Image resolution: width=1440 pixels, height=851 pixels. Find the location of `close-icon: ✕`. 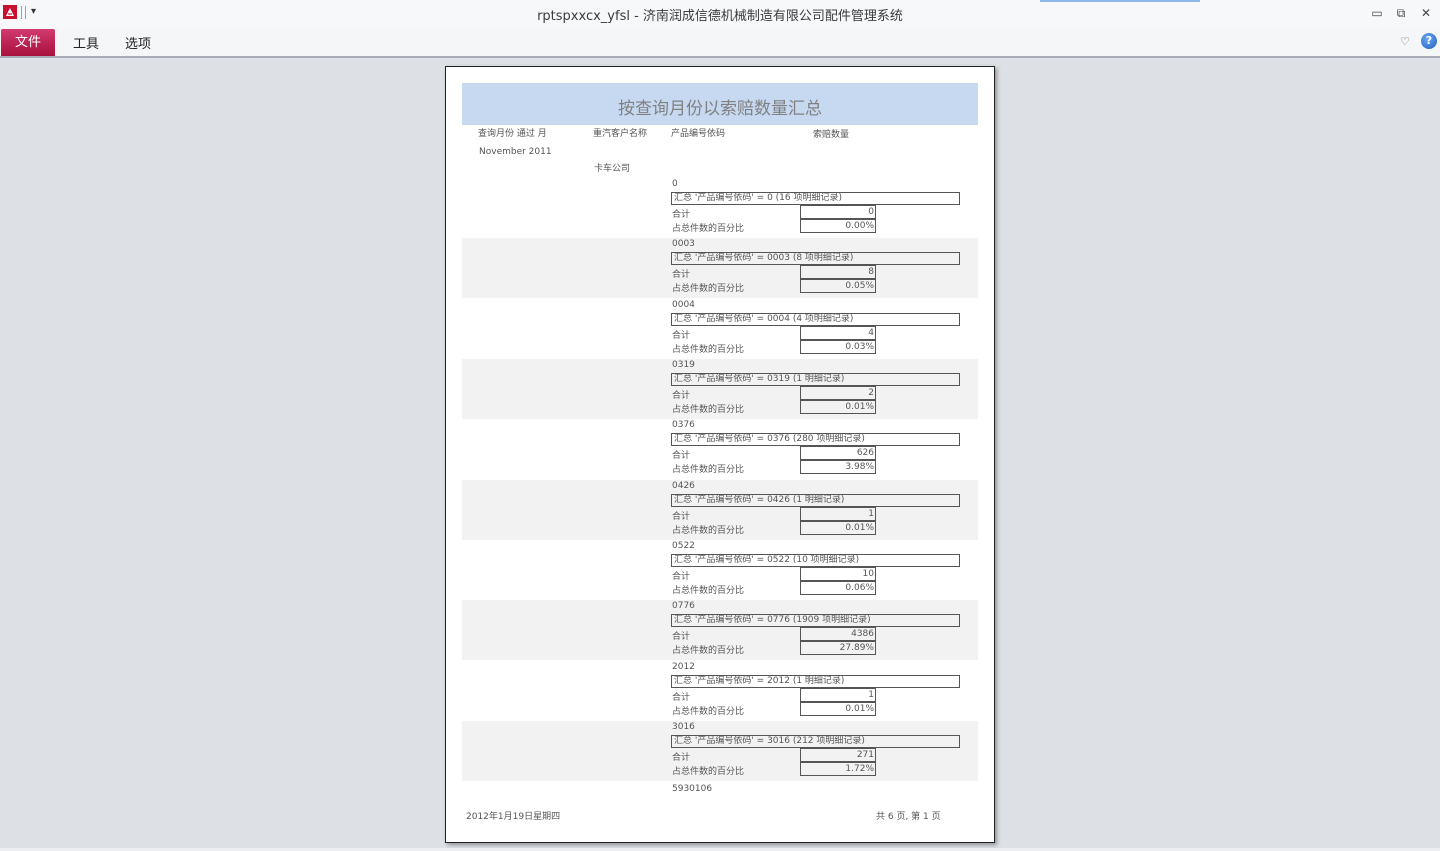

close-icon: ✕ is located at coordinates (1426, 13).